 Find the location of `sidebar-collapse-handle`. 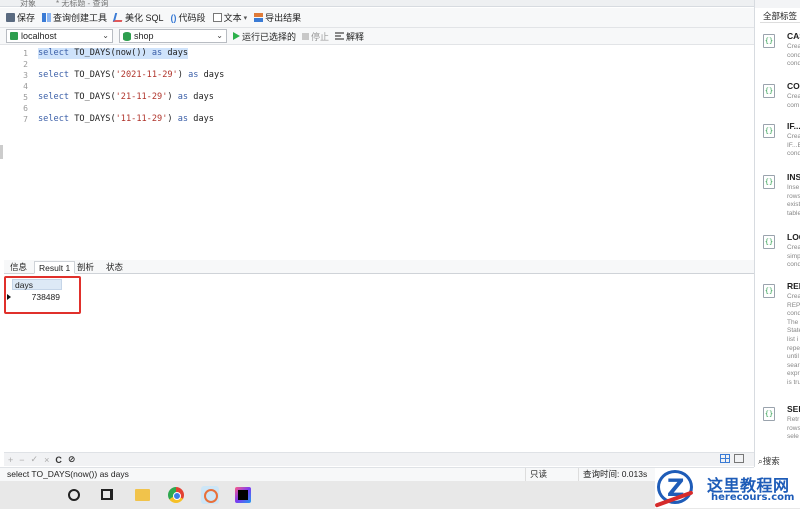

sidebar-collapse-handle is located at coordinates (1, 152).